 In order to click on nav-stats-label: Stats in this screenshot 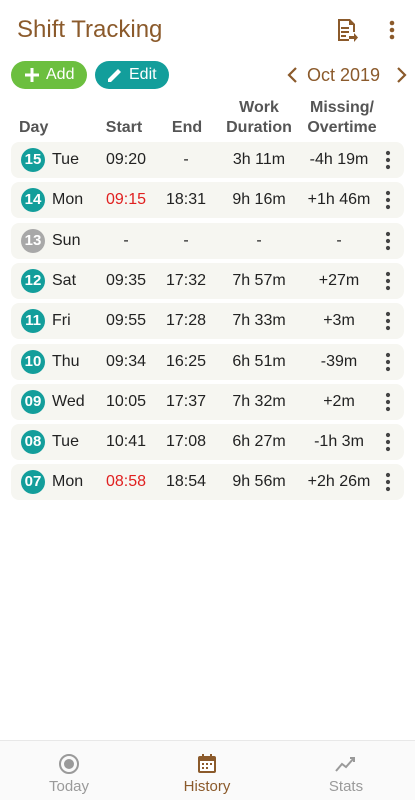, I will do `click(346, 786)`.